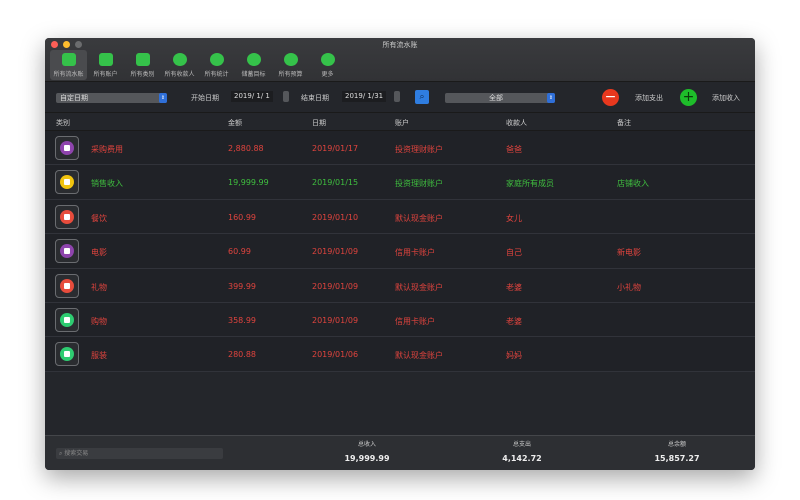 The image size is (800, 500). I want to click on window-title: 所有流水账, so click(400, 45).